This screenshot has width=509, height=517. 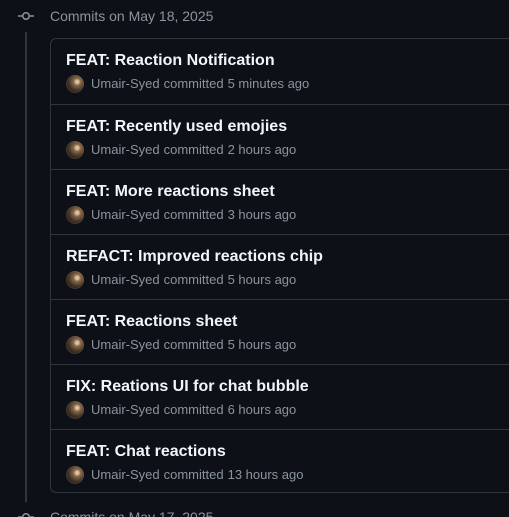 I want to click on commit-meta: Umair-Syed committed 6 hours ago, so click(x=287, y=410).